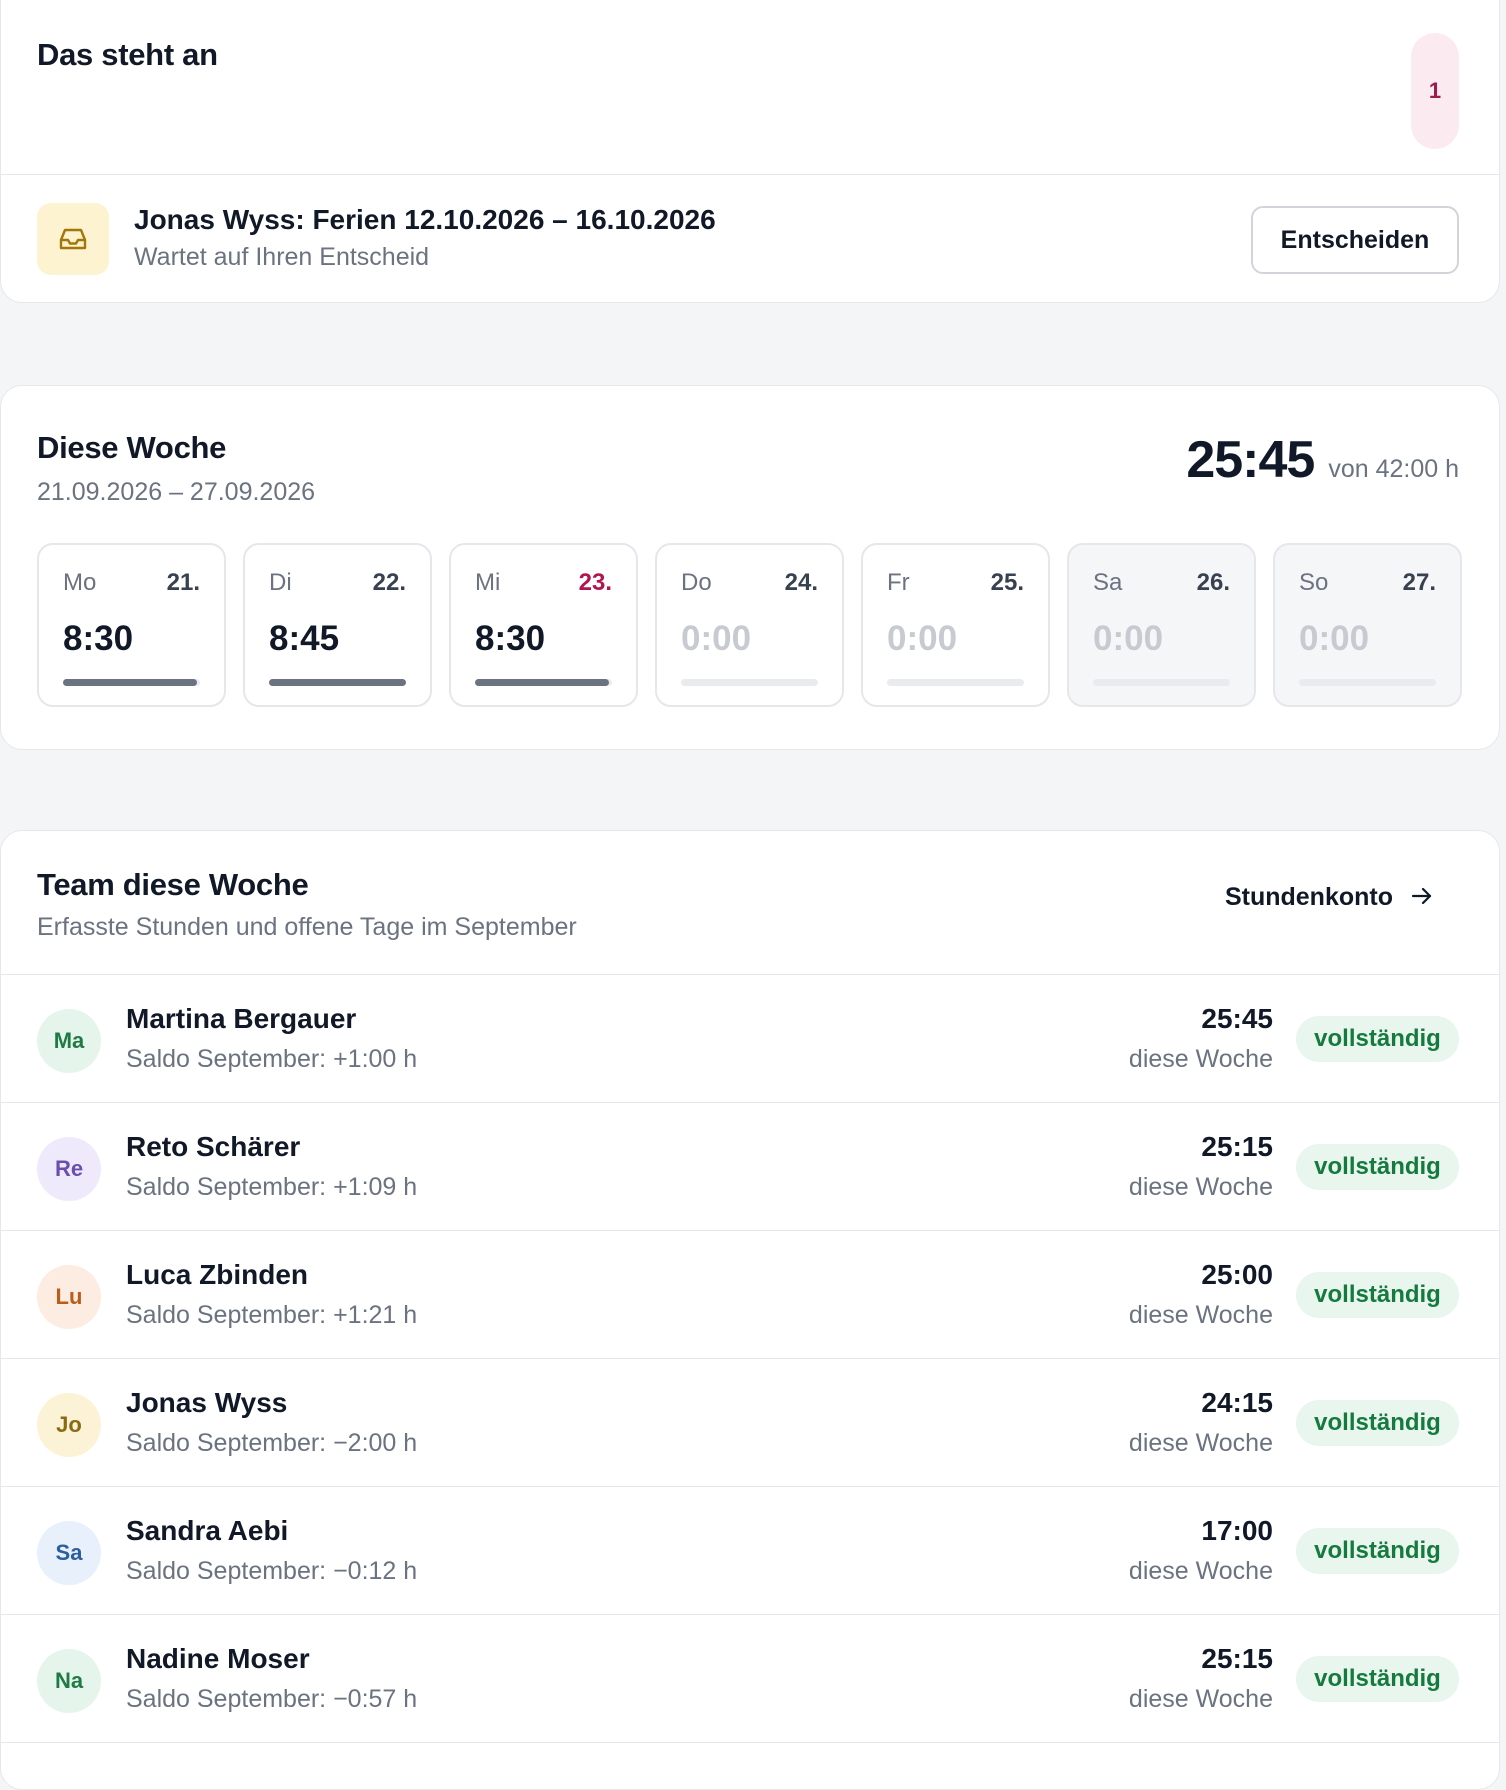 The image size is (1506, 1790). What do you see at coordinates (217, 1274) in the screenshot?
I see `member-name: Luca Zbinden` at bounding box center [217, 1274].